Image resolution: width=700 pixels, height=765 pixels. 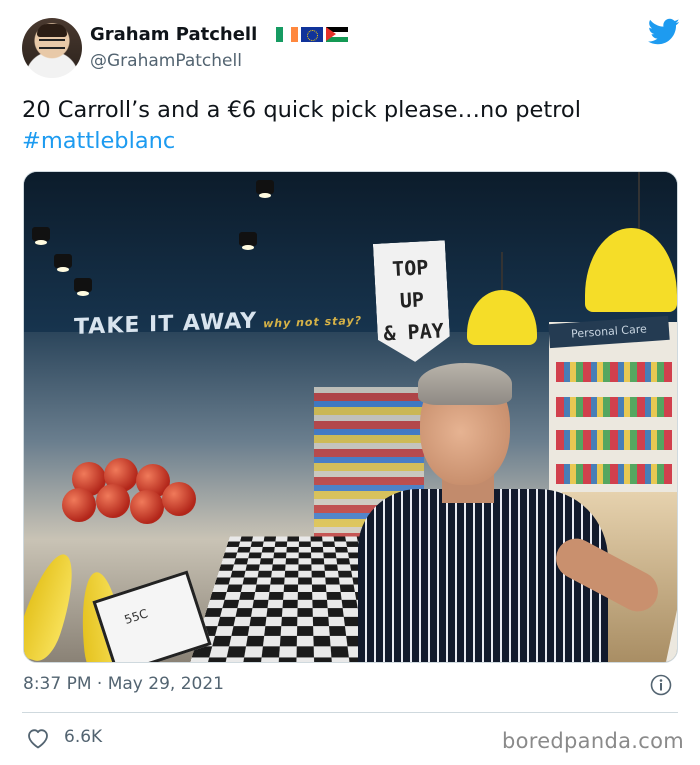 I want to click on boredpanda-watermark: boredpanda.com, so click(x=592, y=741).